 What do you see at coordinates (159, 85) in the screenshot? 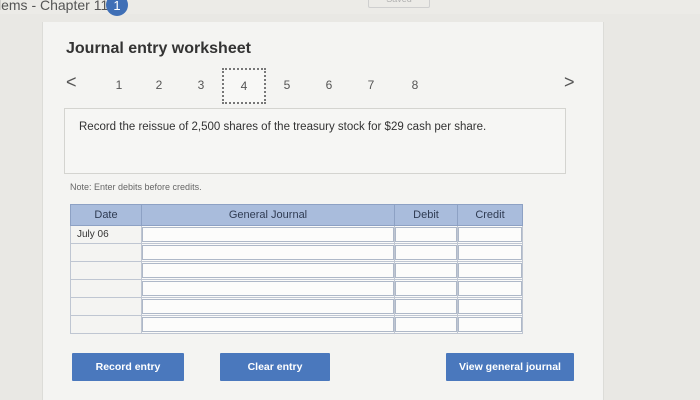
I see `page-2: 2` at bounding box center [159, 85].